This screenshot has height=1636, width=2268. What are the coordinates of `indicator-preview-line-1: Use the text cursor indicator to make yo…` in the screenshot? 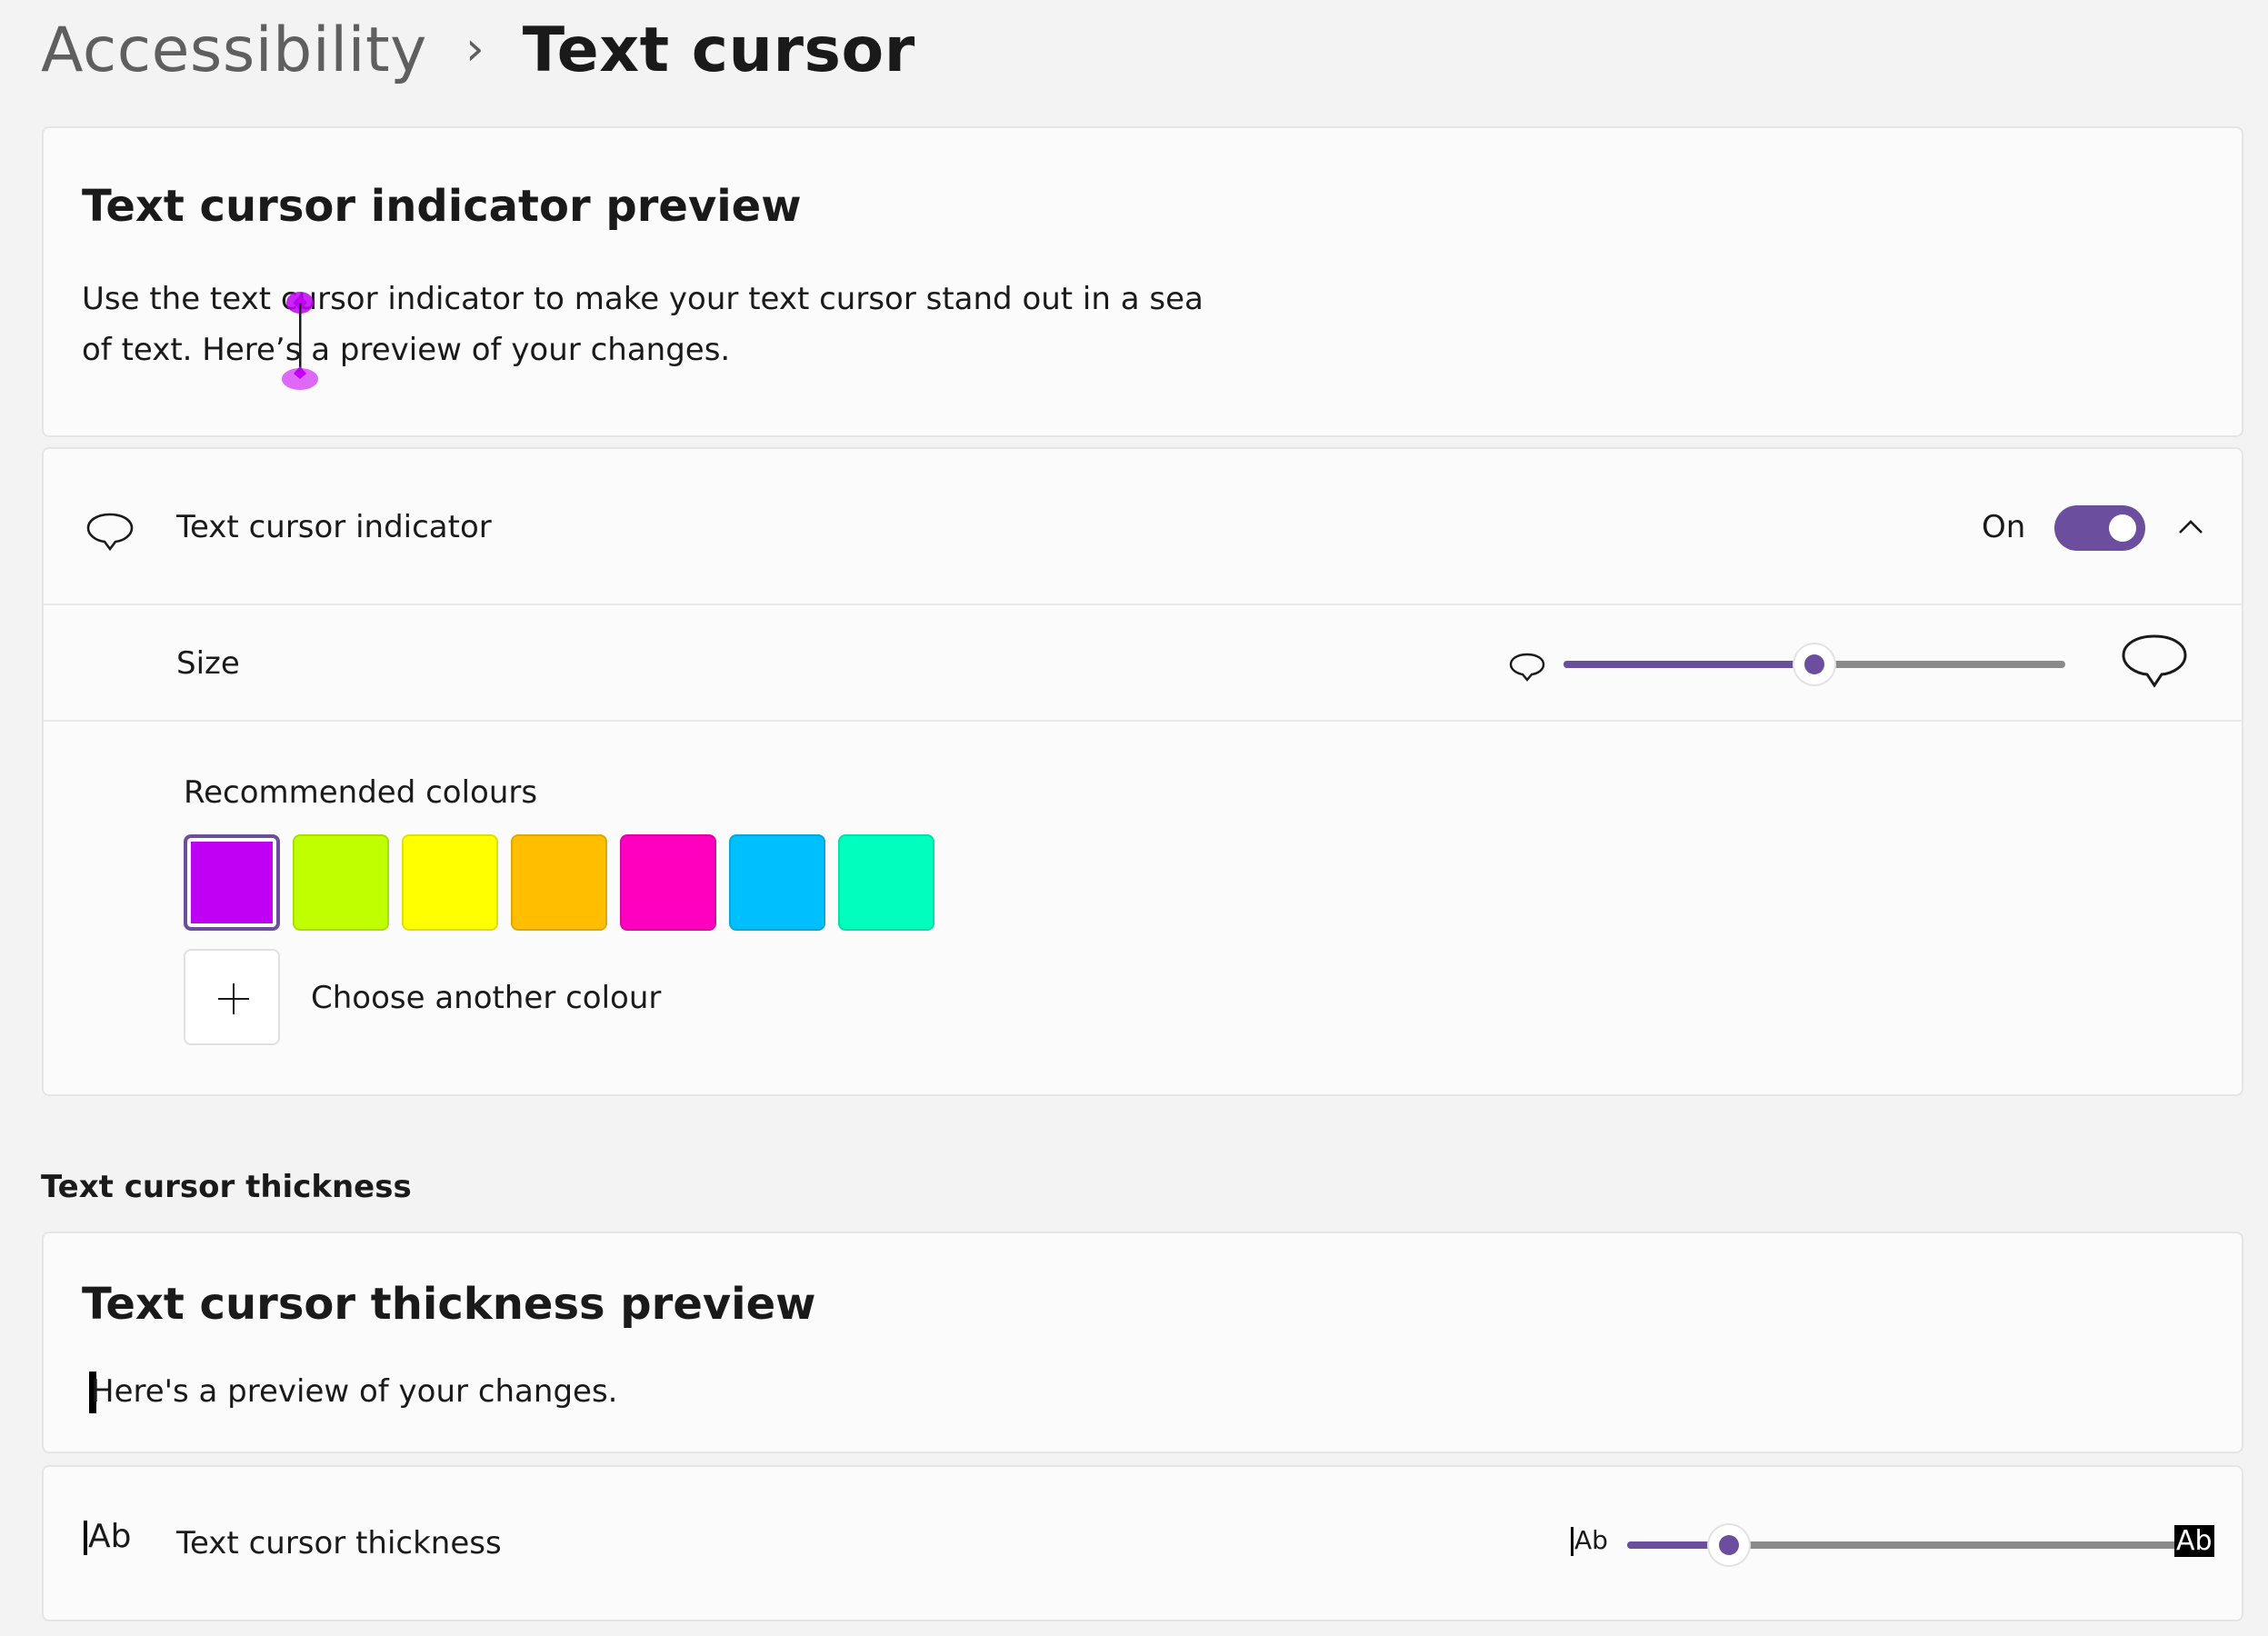 It's located at (643, 299).